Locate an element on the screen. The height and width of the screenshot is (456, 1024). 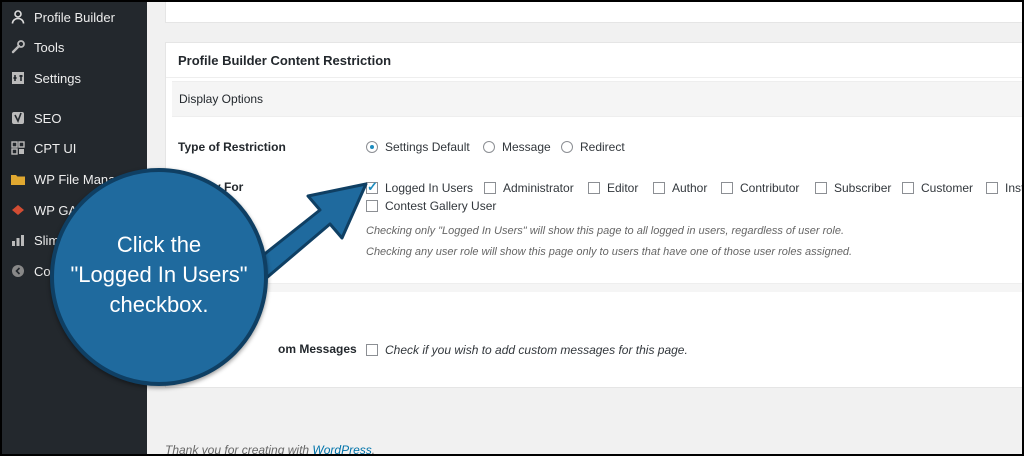
callout-line-1: Click the is located at coordinates (159, 244).